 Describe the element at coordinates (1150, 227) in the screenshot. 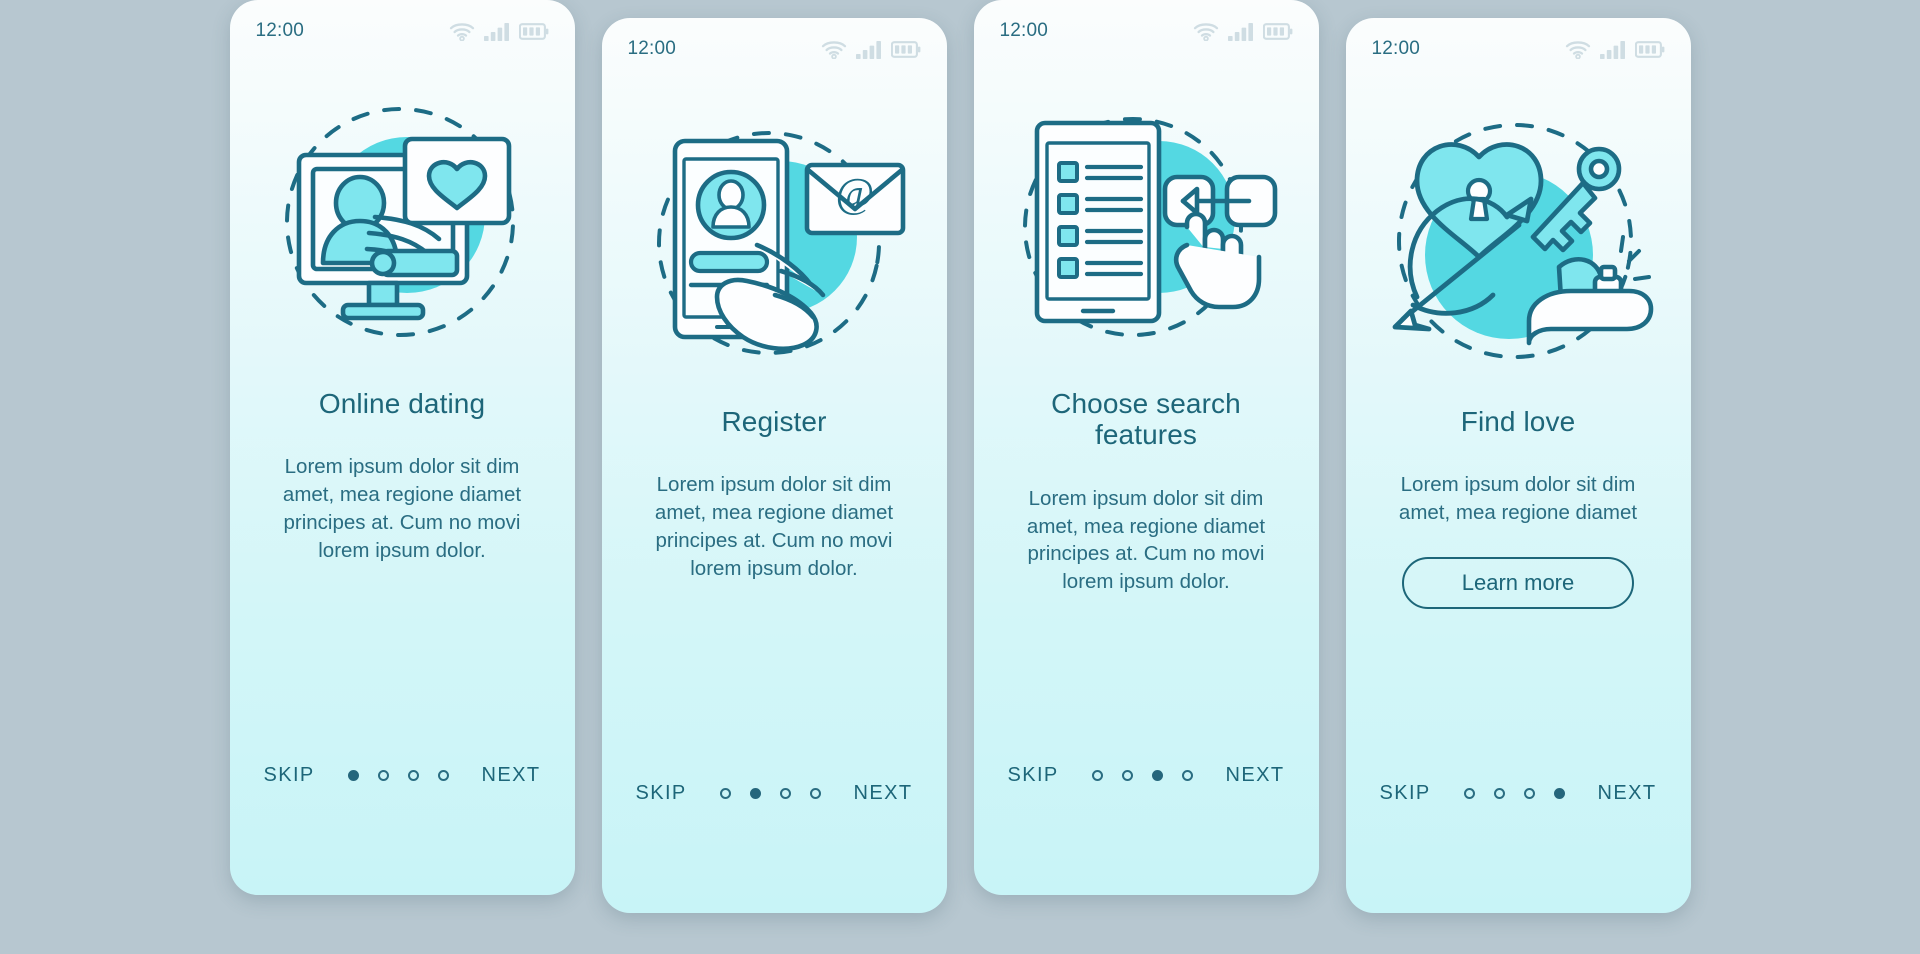

I see `tablet-checklist-cursor-illustration` at that location.